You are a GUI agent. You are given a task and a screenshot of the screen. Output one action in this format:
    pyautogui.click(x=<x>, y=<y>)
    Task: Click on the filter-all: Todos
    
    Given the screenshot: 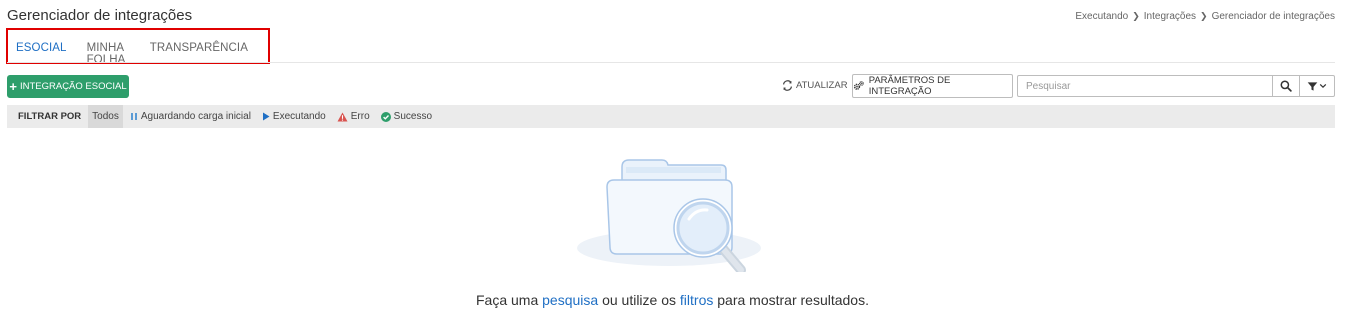 What is the action you would take?
    pyautogui.click(x=105, y=116)
    